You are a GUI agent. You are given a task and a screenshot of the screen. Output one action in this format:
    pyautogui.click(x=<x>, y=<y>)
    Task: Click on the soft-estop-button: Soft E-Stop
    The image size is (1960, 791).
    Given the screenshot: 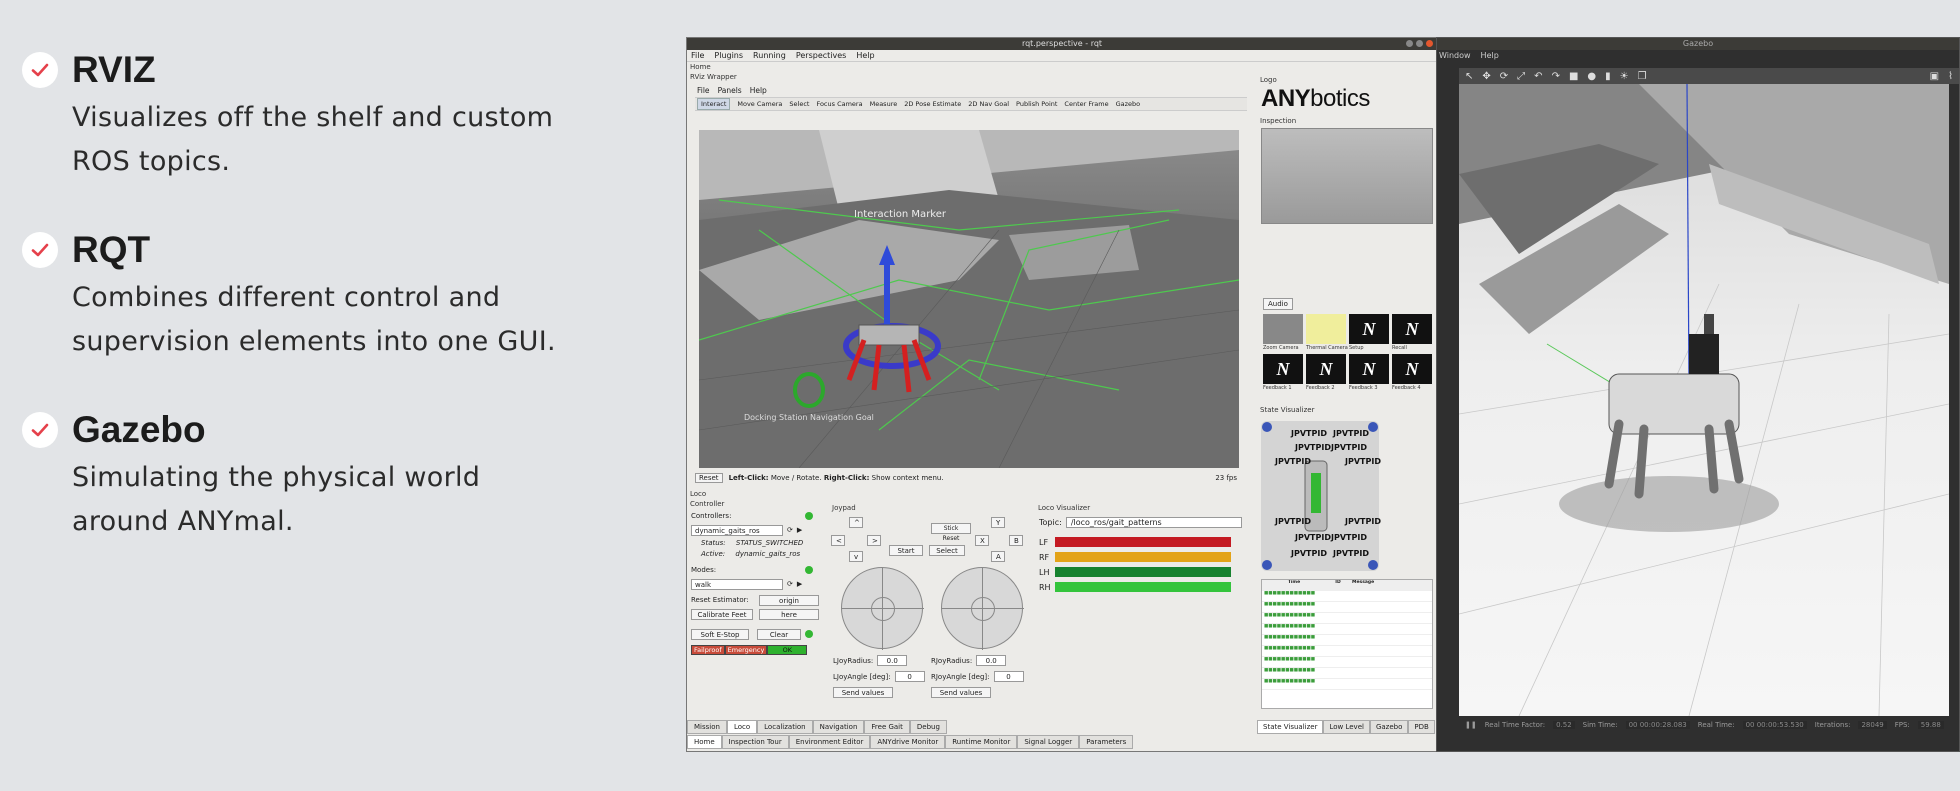 What is the action you would take?
    pyautogui.click(x=720, y=634)
    